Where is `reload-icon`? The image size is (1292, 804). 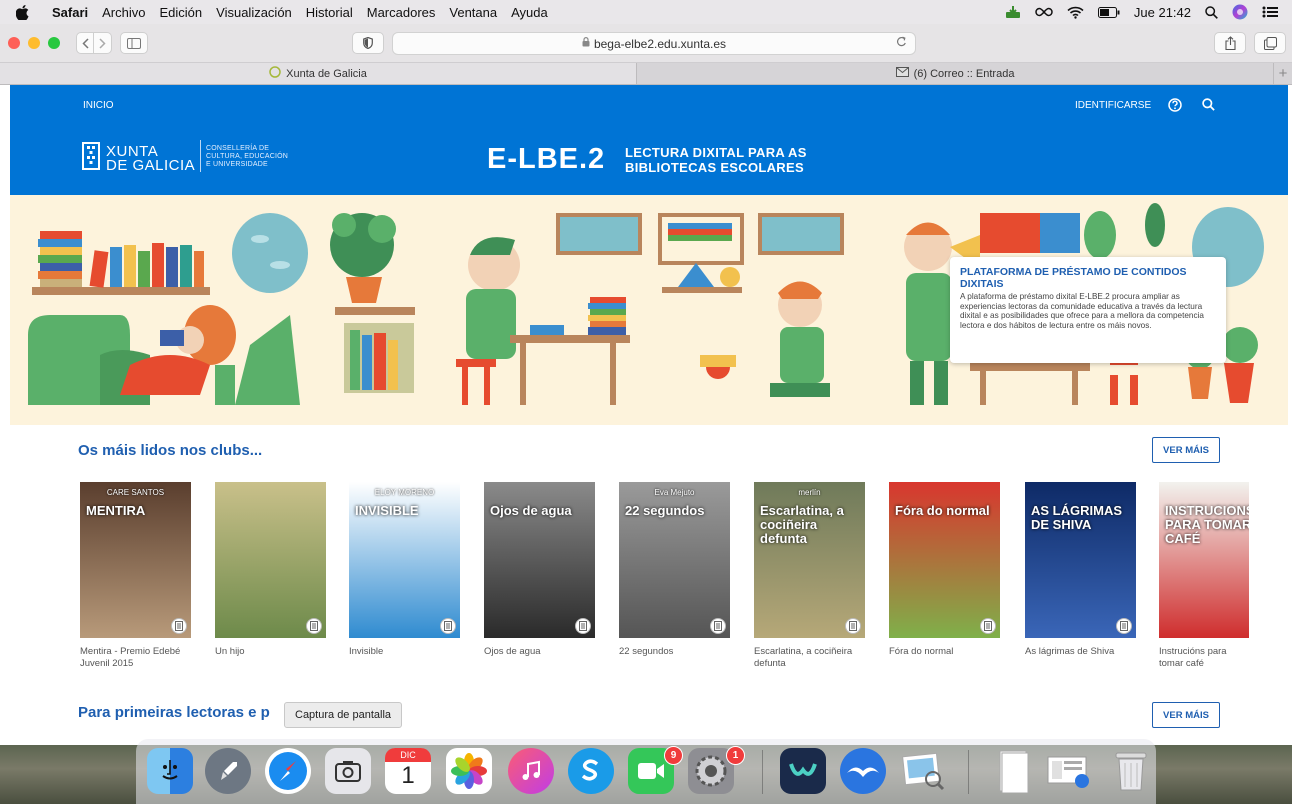 reload-icon is located at coordinates (901, 43).